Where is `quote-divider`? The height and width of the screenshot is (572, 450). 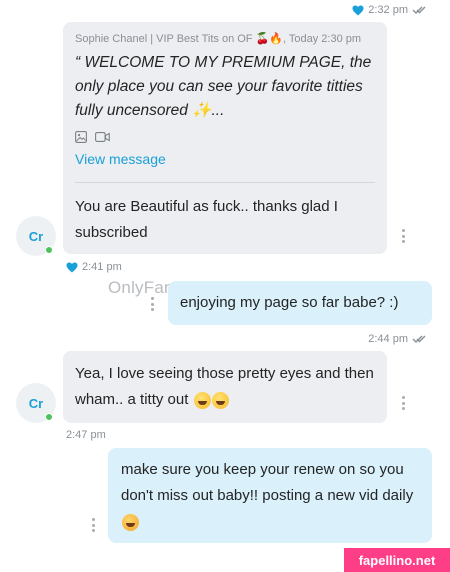 quote-divider is located at coordinates (225, 182).